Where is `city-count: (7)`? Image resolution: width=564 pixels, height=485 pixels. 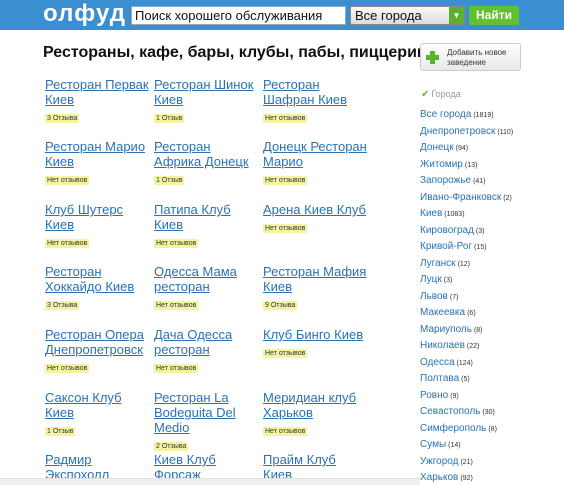 city-count: (7) is located at coordinates (454, 297).